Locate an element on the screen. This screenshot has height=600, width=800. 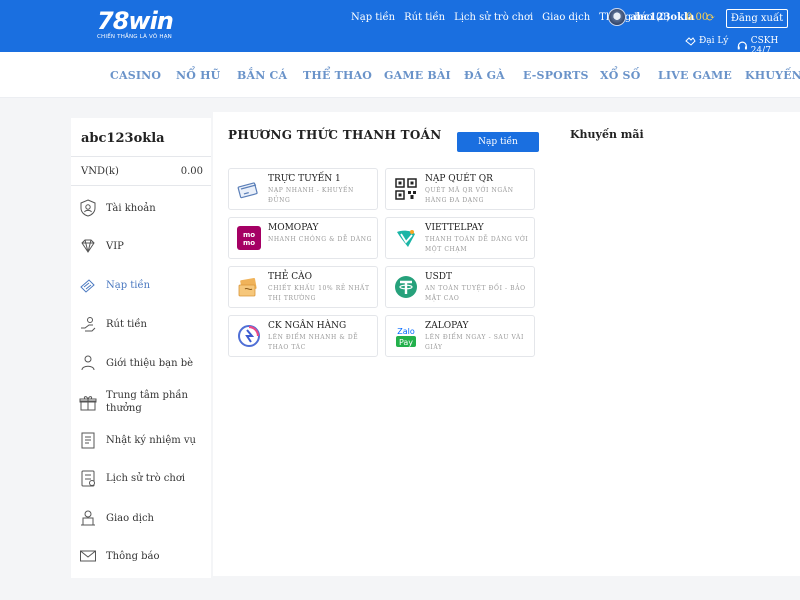
deposit-icon is located at coordinates (87, 286).